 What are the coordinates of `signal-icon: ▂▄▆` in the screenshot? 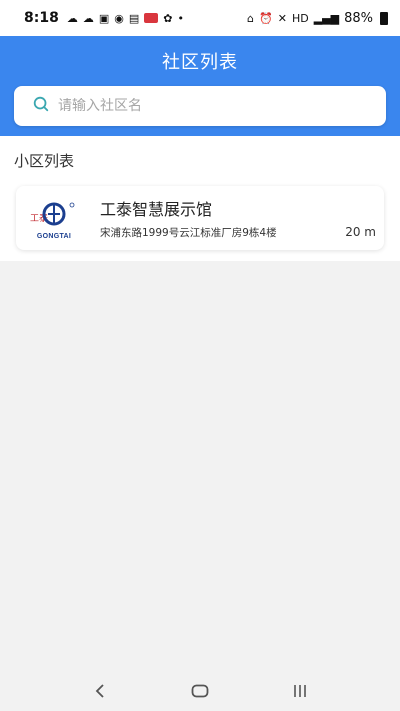 It's located at (326, 18).